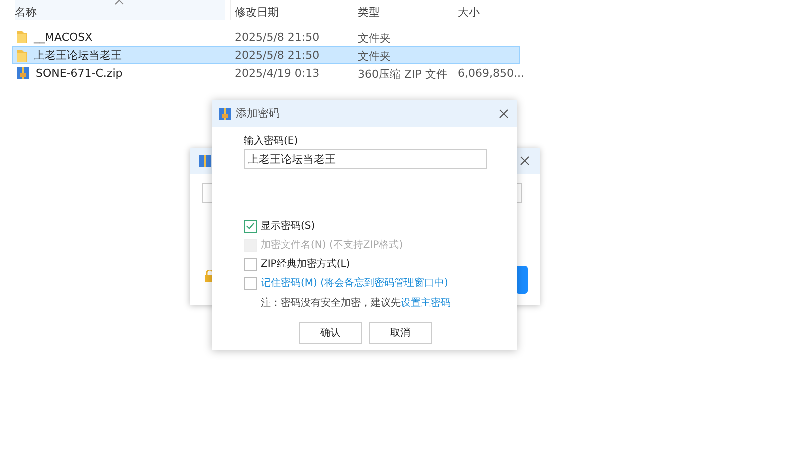  Describe the element at coordinates (78, 55) in the screenshot. I see `file-name: 上老王论坛当老王` at that location.